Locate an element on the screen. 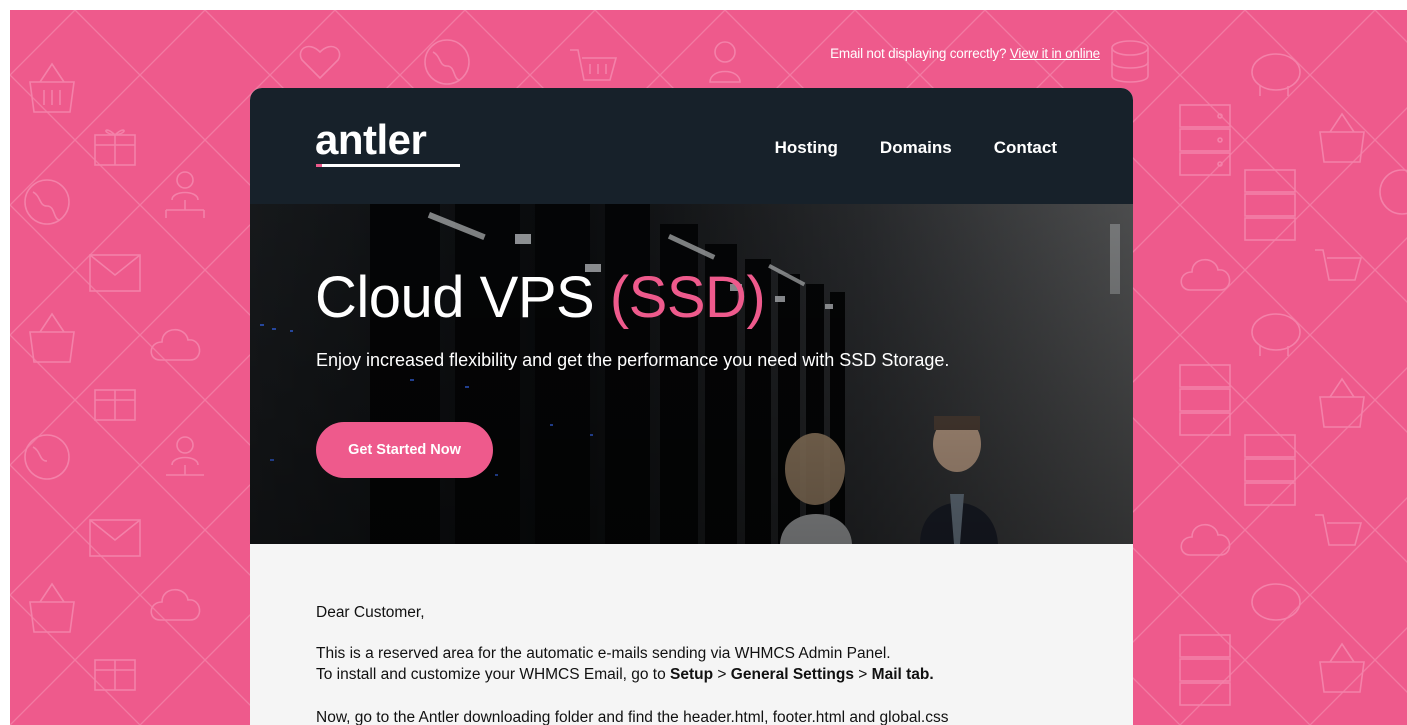 Image resolution: width=1407 pixels, height=725 pixels. path-setup: Setup is located at coordinates (692, 674).